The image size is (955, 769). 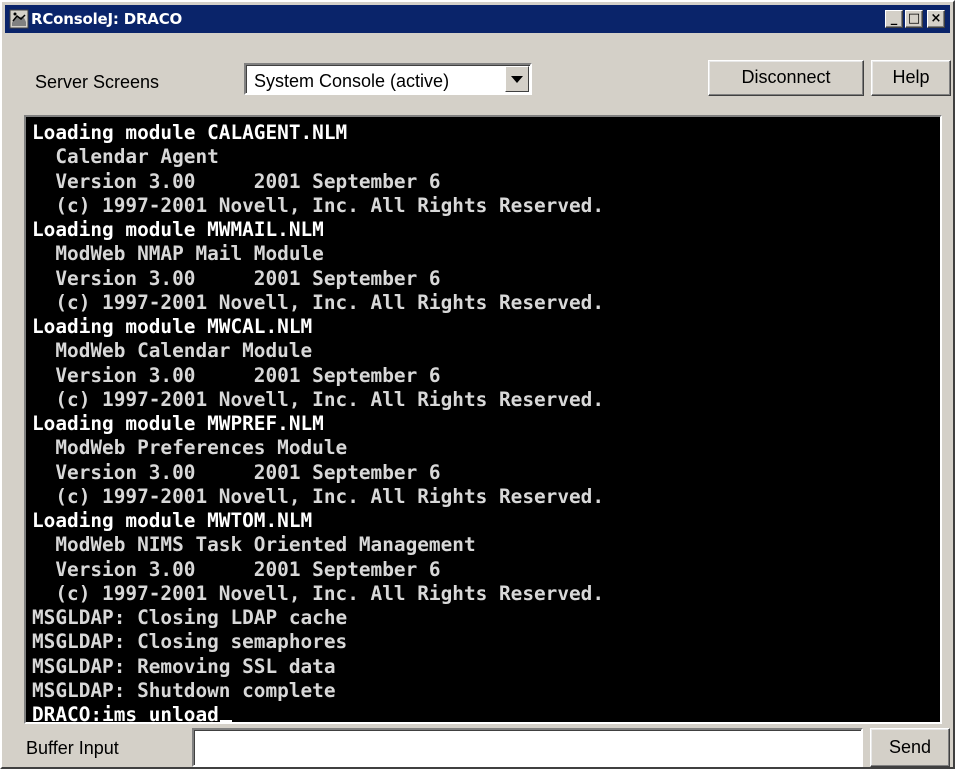 I want to click on console-line: ModWeb NIMS Task Oriented Management, so click(x=254, y=545).